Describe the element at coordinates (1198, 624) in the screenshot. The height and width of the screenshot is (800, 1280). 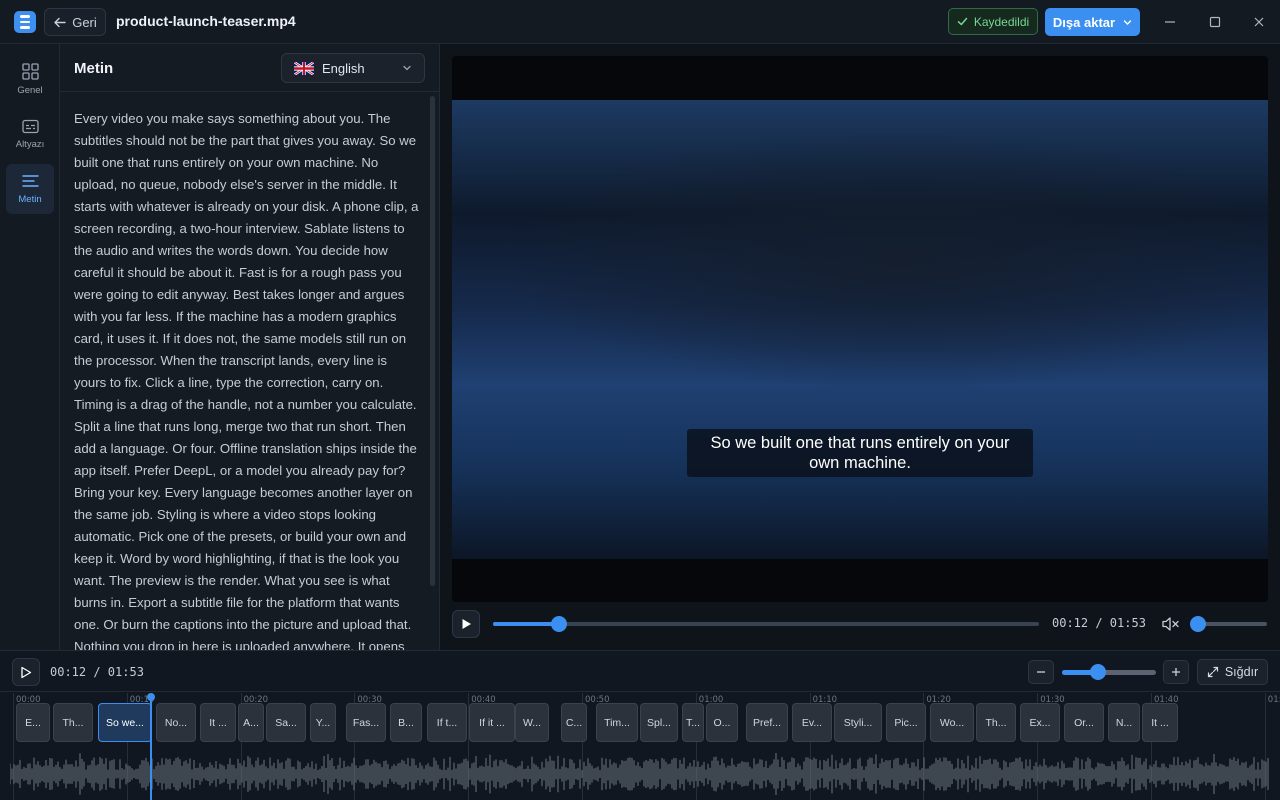
I see `volume-knob` at that location.